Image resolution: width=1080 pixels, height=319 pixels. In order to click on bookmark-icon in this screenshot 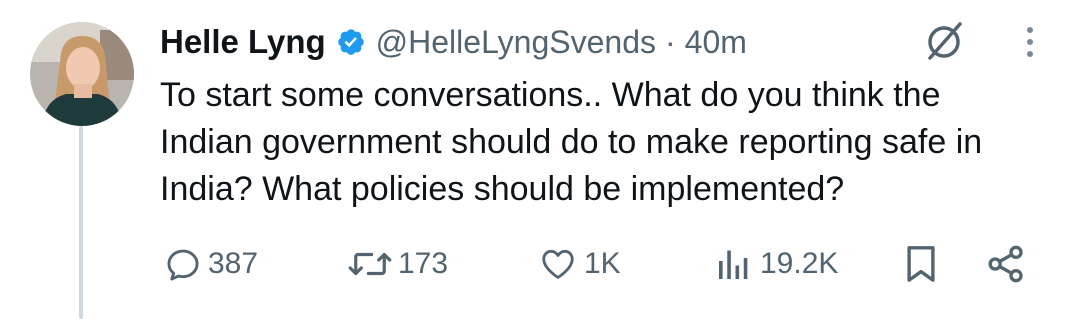, I will do `click(921, 264)`.